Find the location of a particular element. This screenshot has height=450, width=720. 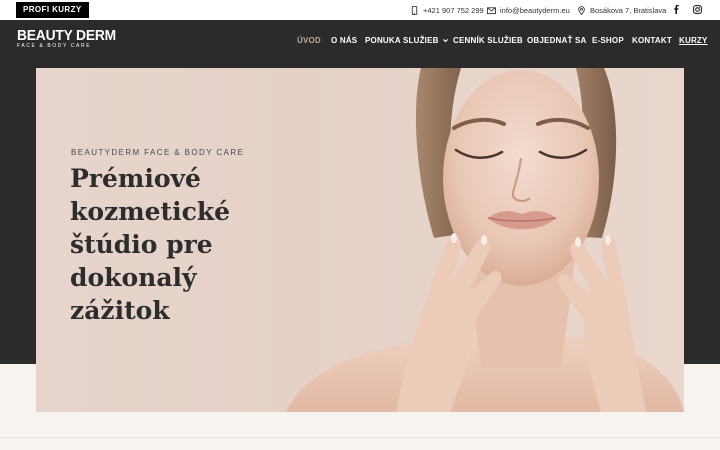

chevron-down-icon is located at coordinates (445, 40).